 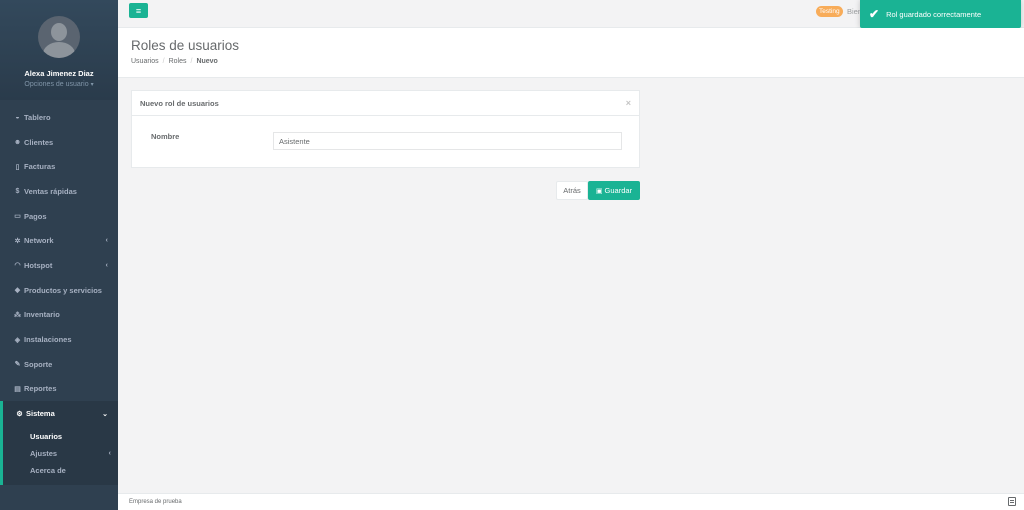 I want to click on sistema-submenu: Usuarios Ajustes ‹ Acerca de, so click(x=59, y=455).